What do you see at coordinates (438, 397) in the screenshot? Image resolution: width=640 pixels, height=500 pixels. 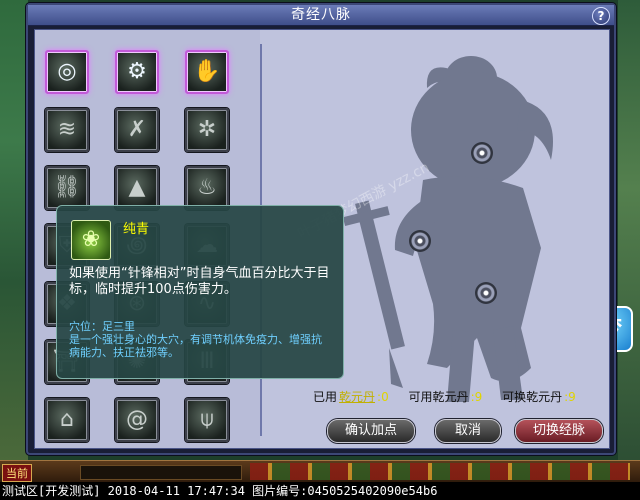 I see `available-label: 可用乾元丹` at bounding box center [438, 397].